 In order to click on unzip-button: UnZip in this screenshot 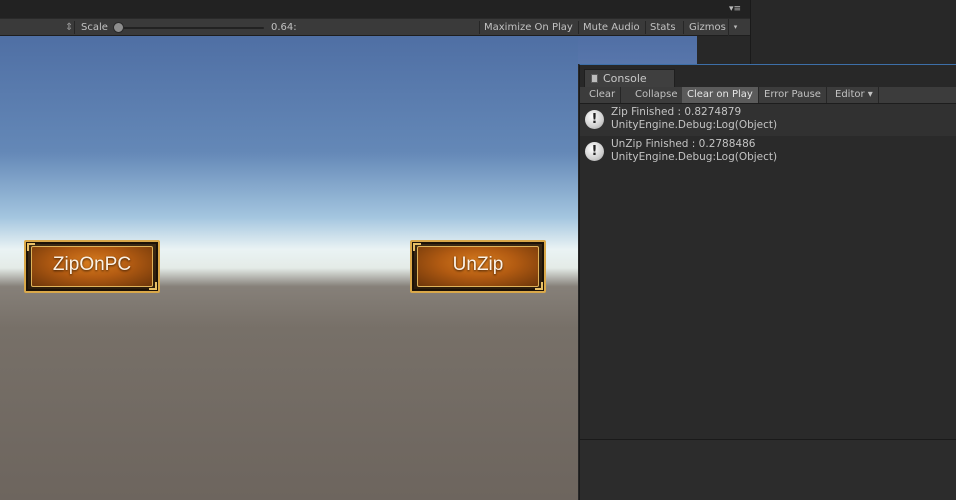, I will do `click(478, 266)`.